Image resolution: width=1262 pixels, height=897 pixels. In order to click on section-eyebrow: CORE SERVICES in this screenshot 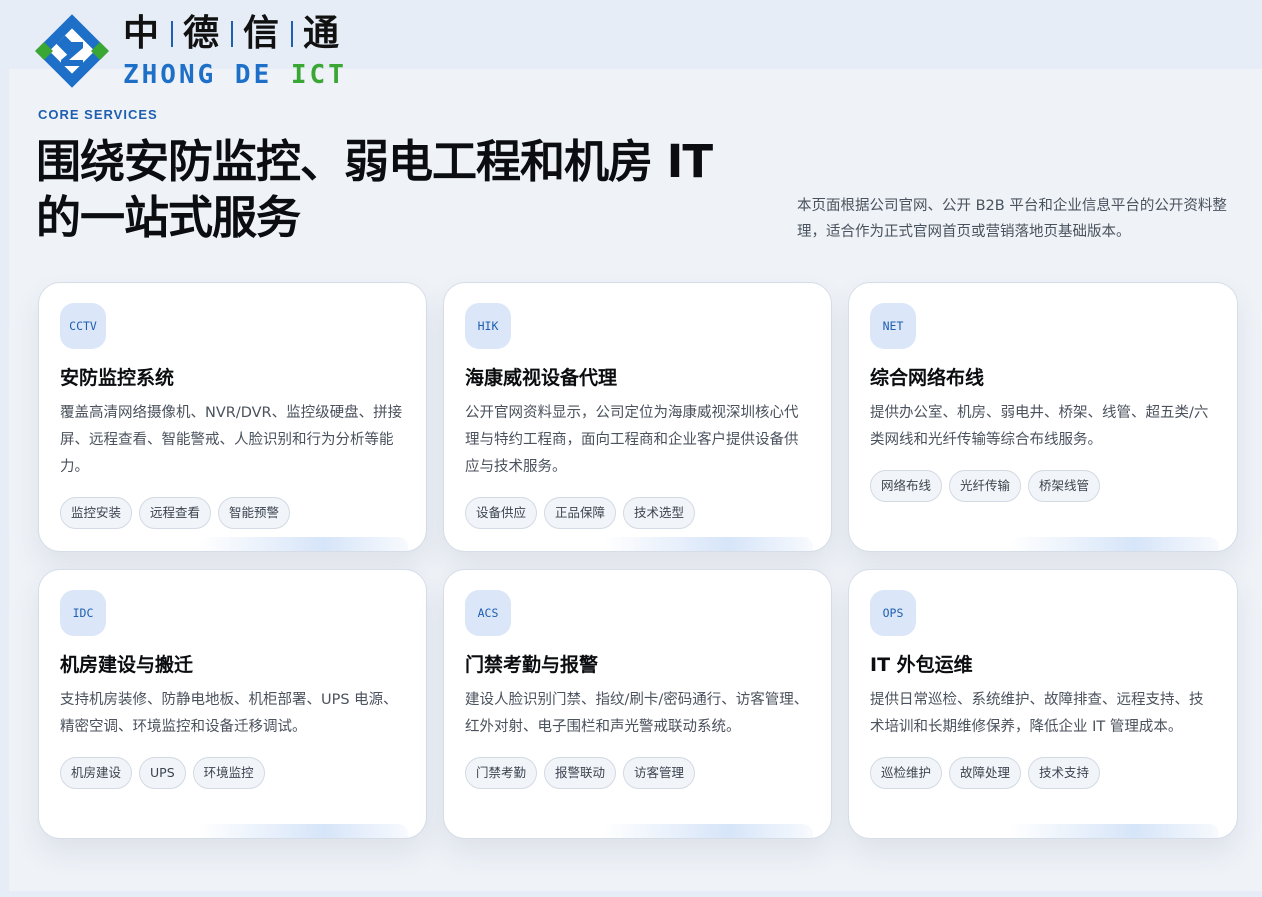, I will do `click(98, 114)`.